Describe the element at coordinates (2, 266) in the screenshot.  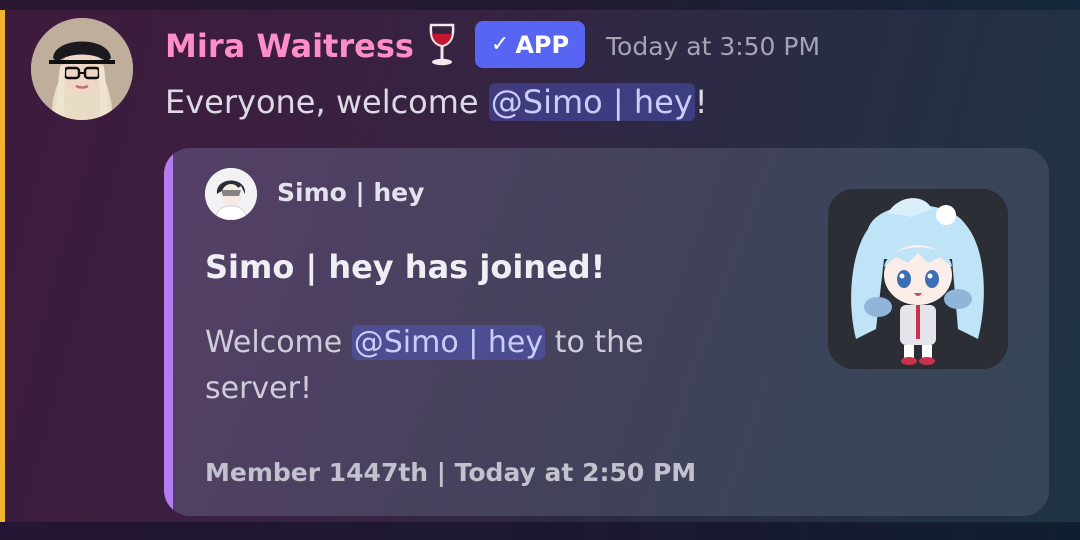
I see `mention-highlight-bar` at that location.